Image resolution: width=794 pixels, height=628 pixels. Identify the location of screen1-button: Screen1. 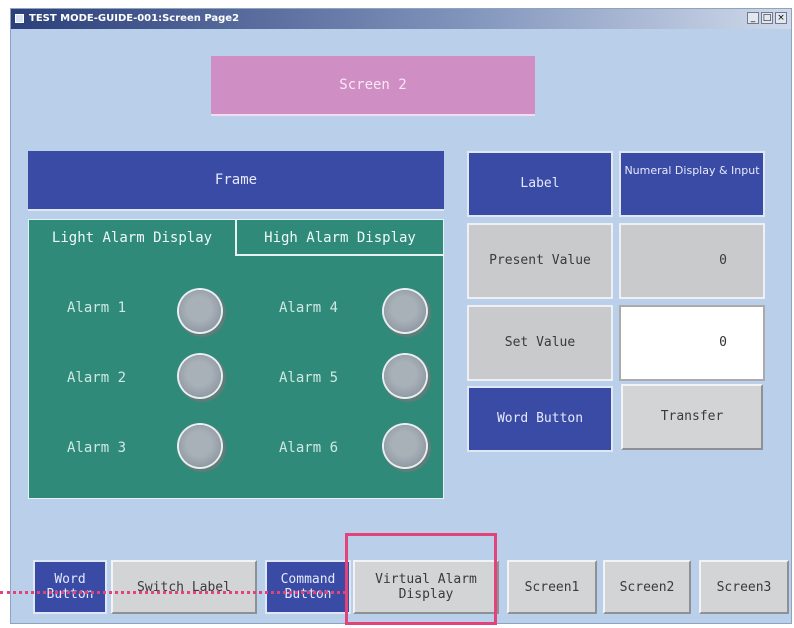
(552, 587).